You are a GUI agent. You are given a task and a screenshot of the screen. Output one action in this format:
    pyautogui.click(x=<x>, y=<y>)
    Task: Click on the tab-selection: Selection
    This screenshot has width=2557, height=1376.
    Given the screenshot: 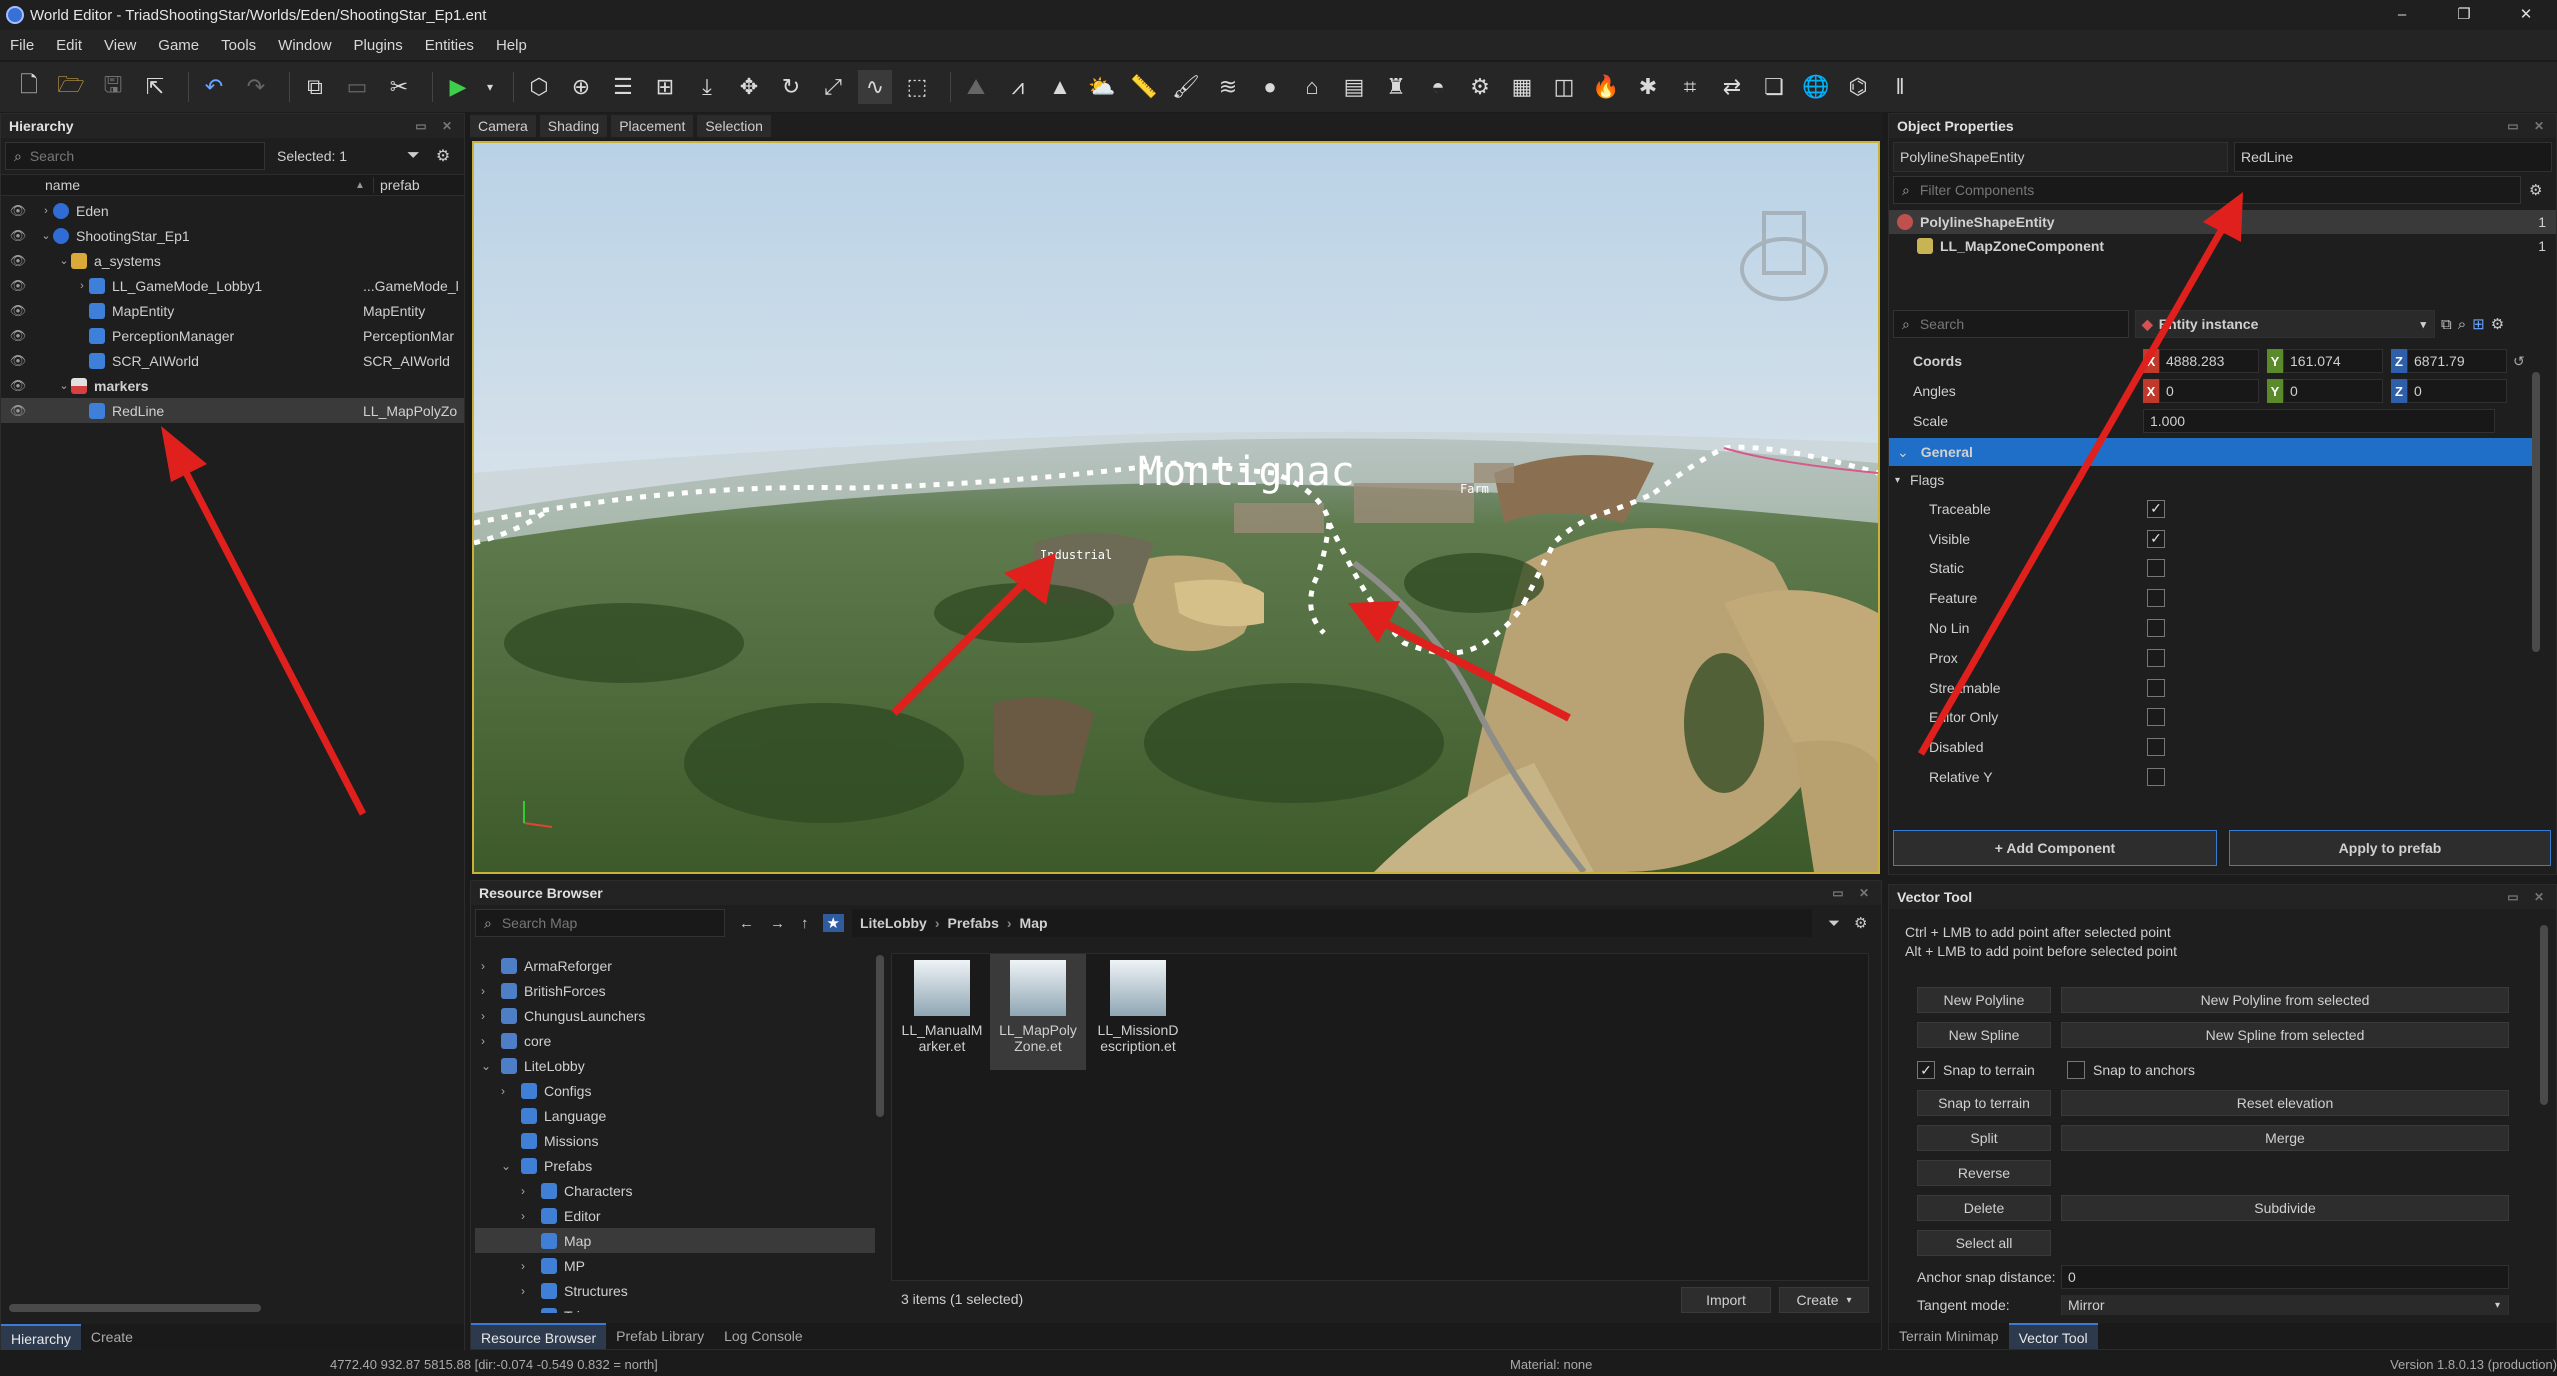 What is the action you would take?
    pyautogui.click(x=734, y=126)
    